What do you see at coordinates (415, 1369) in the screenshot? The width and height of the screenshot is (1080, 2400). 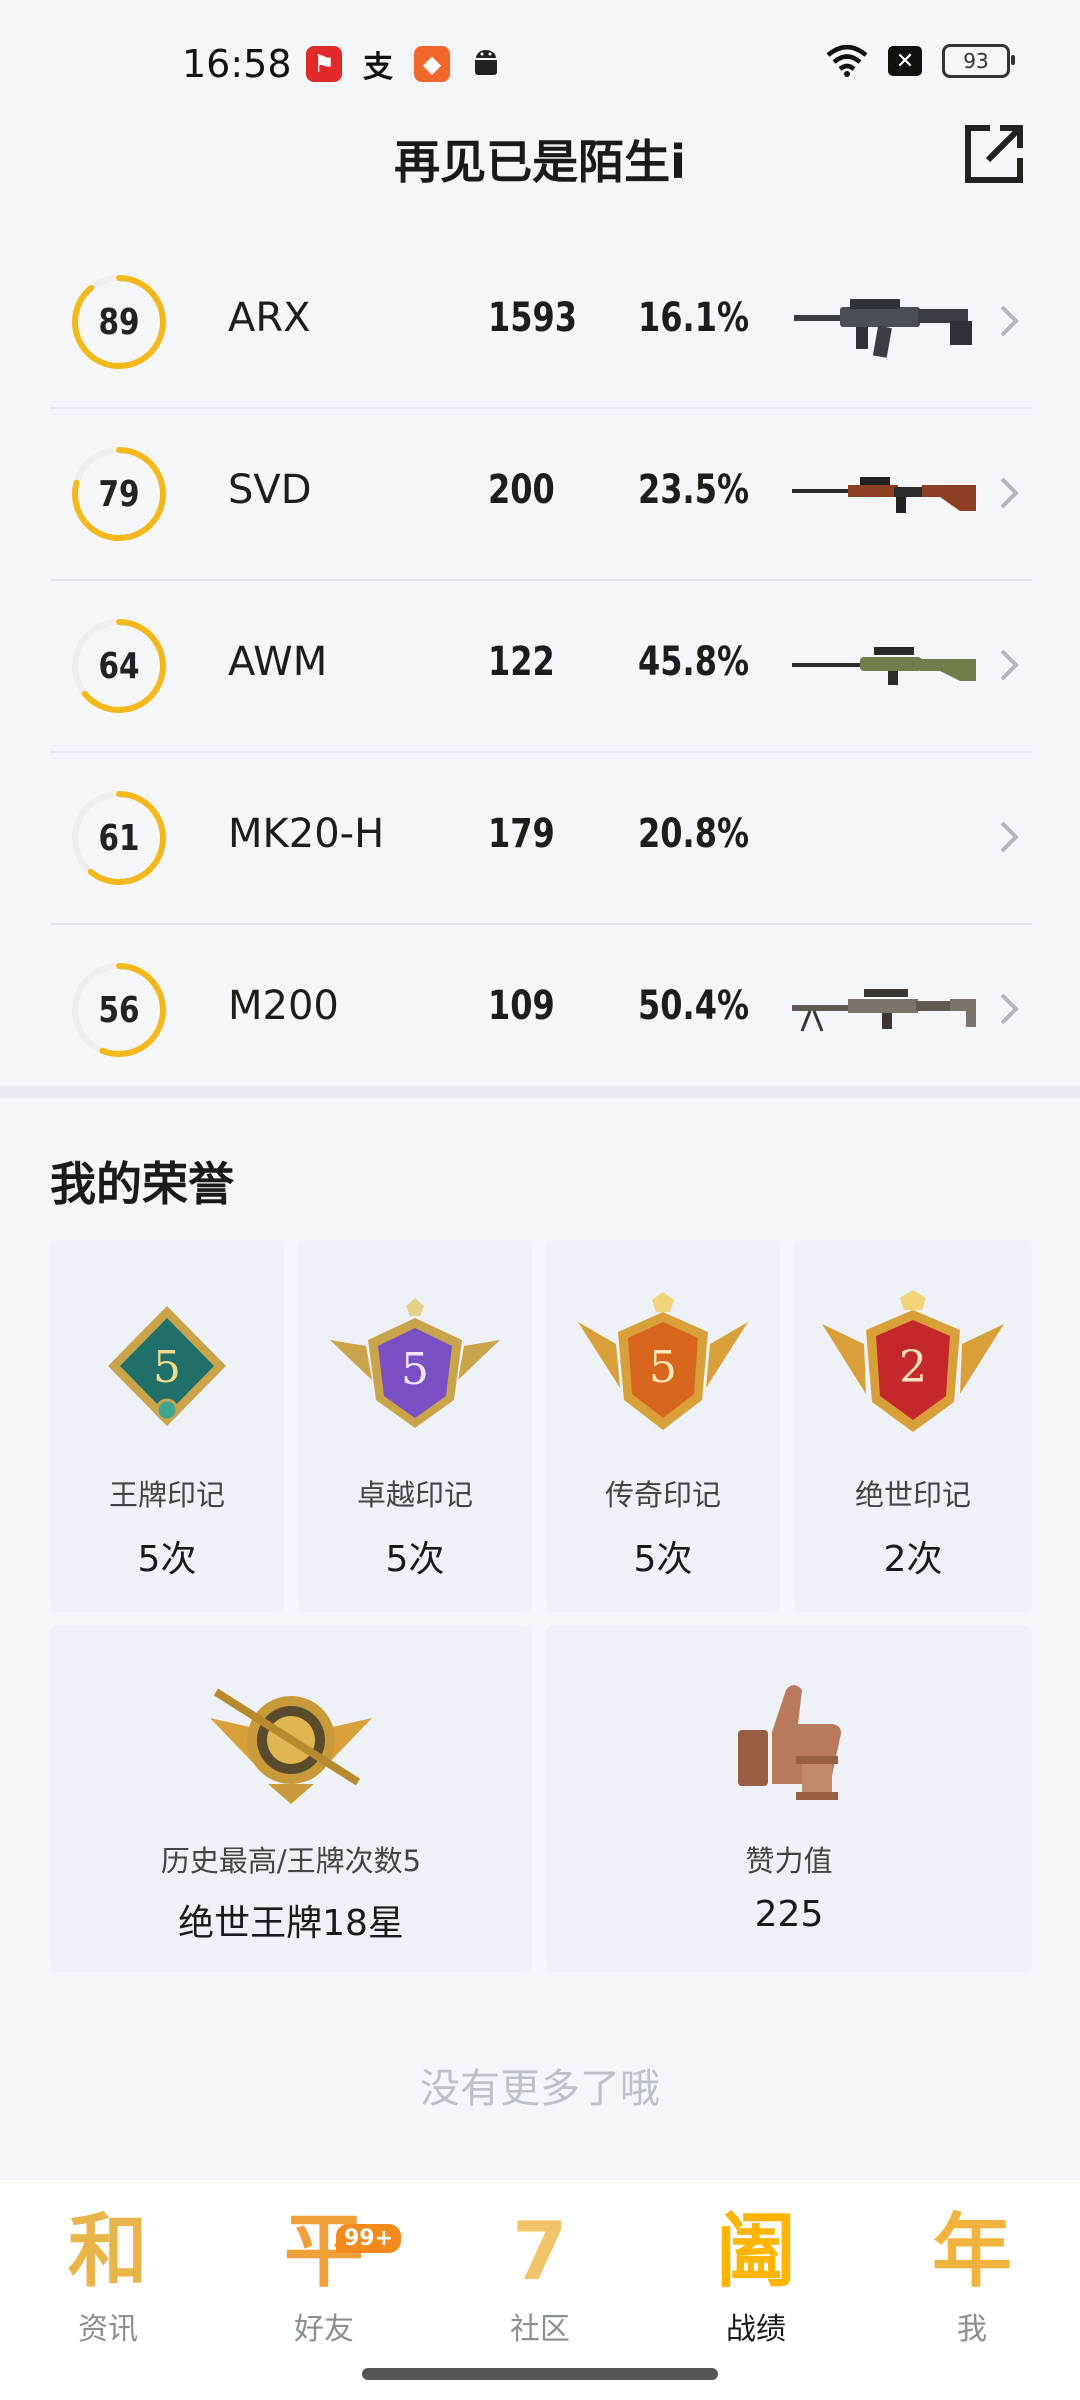 I see `excellence-mark-number: 5` at bounding box center [415, 1369].